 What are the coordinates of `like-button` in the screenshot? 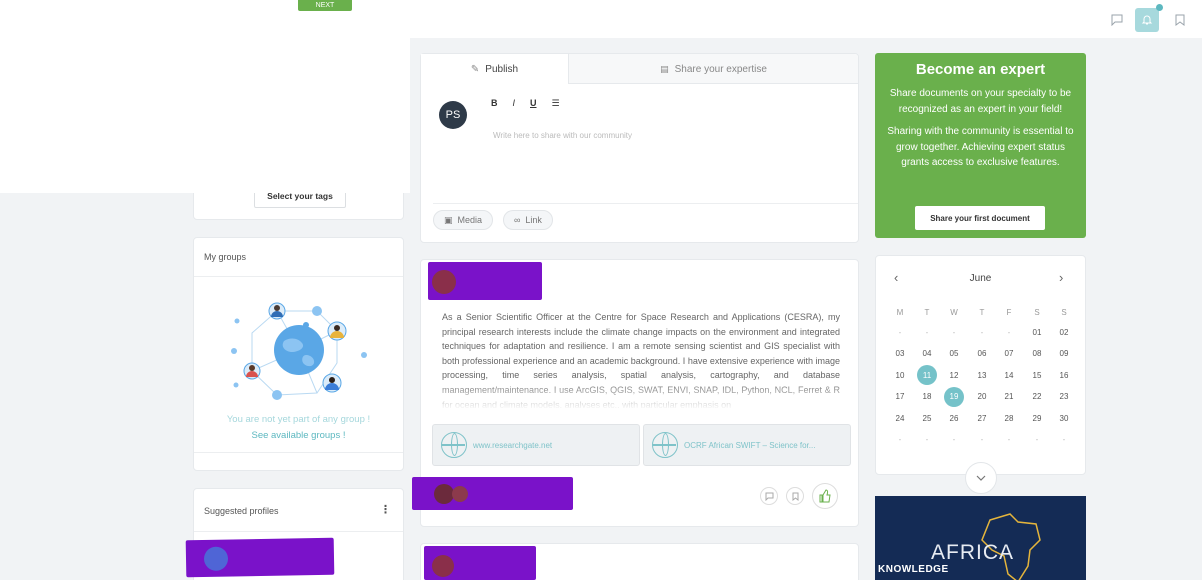 It's located at (825, 496).